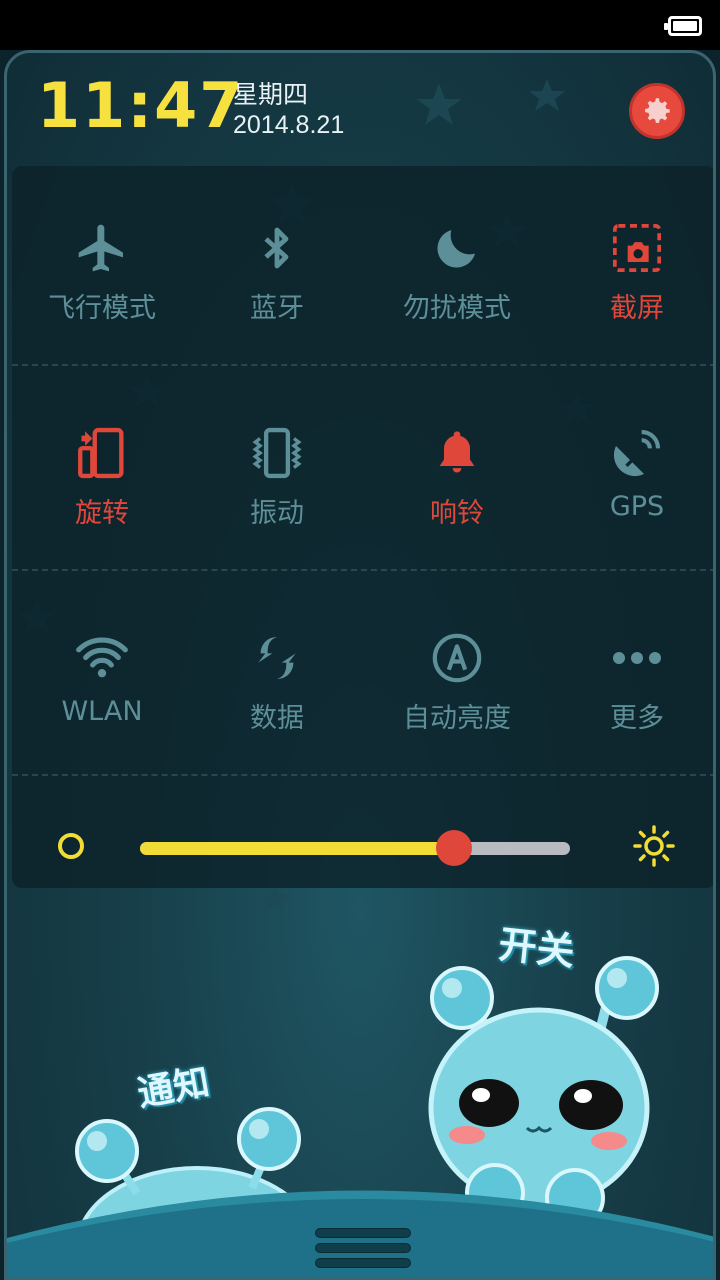 The height and width of the screenshot is (1280, 720). What do you see at coordinates (102, 658) in the screenshot?
I see `wifi-icon` at bounding box center [102, 658].